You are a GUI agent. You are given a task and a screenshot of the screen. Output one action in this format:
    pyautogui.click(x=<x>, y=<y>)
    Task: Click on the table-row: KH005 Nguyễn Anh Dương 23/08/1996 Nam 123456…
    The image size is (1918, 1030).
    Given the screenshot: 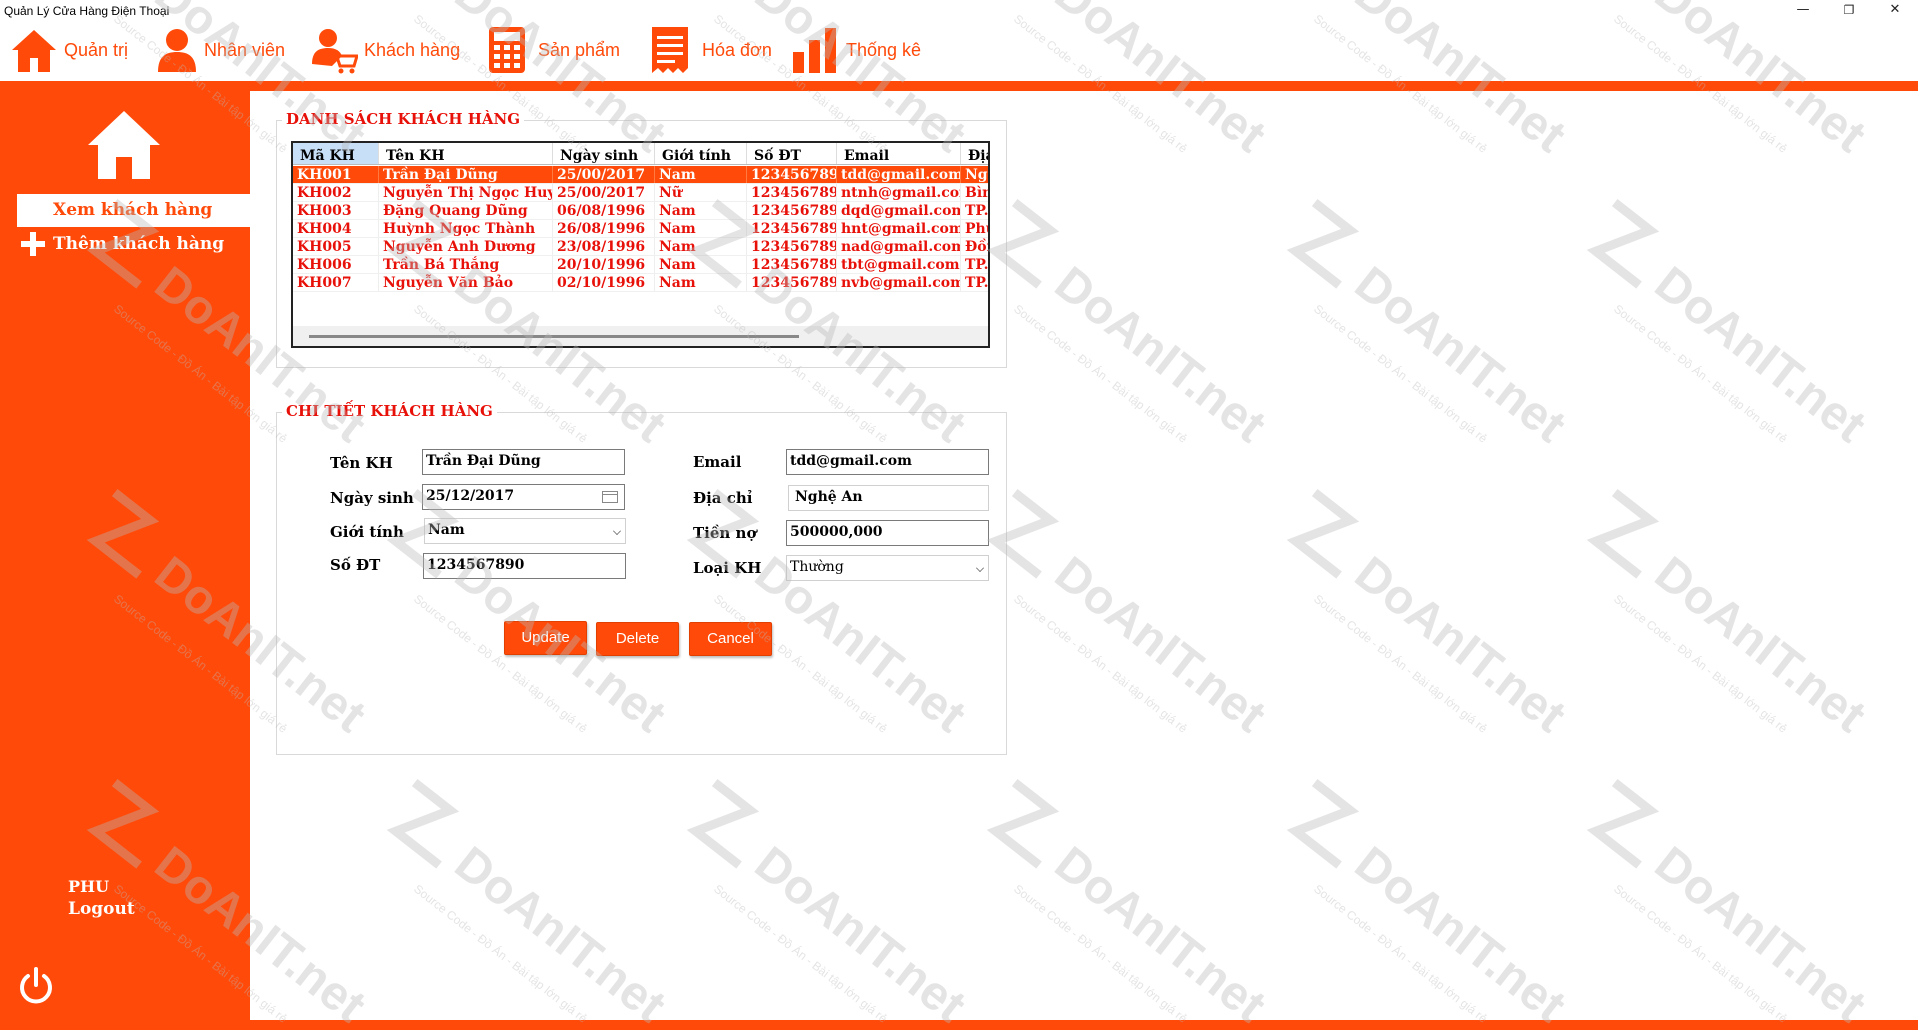 What is the action you would take?
    pyautogui.click(x=640, y=247)
    